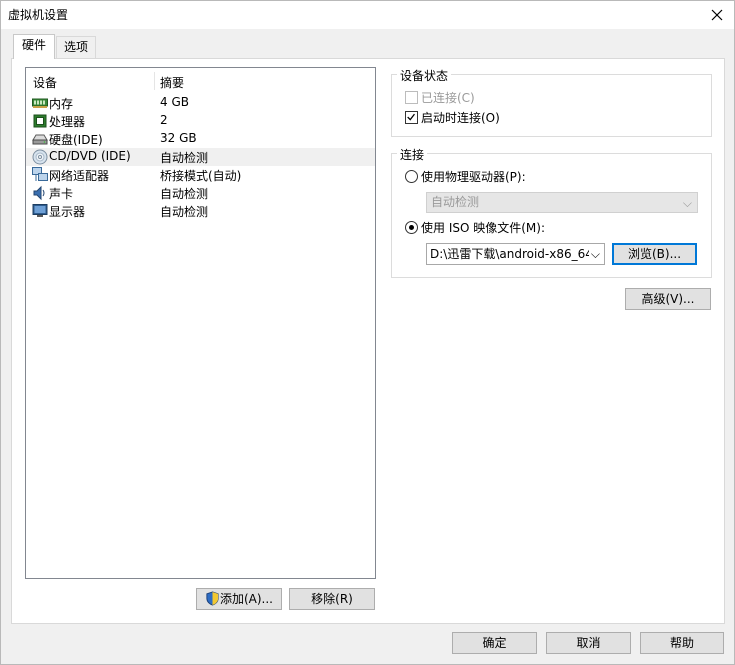 The width and height of the screenshot is (735, 665). Describe the element at coordinates (174, 102) in the screenshot. I see `device-summary: 4 GB` at that location.